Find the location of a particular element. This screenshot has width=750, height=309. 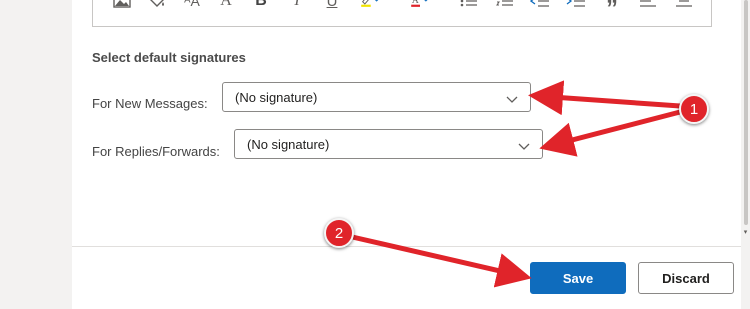

font-icon: A is located at coordinates (226, 6).